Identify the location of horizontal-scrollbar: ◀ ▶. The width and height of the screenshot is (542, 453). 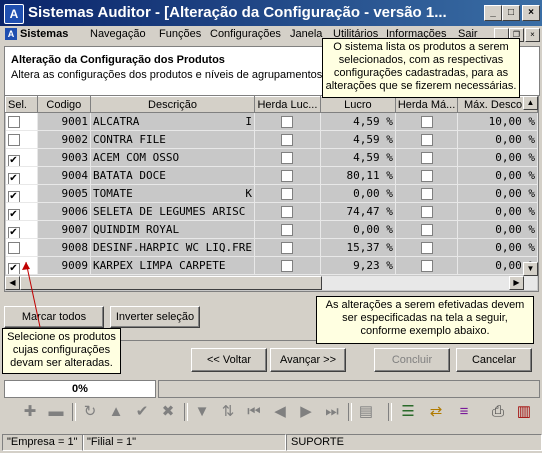
(271, 283).